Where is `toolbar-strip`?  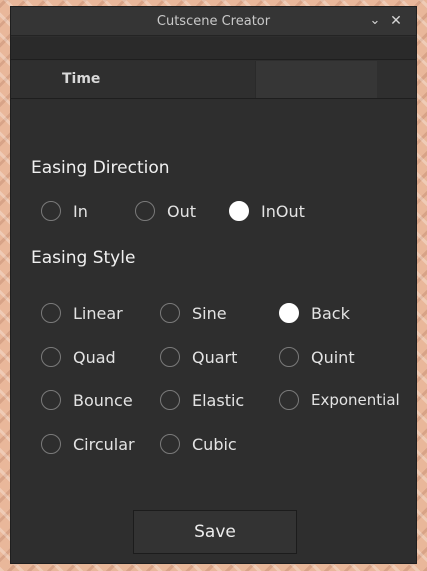 toolbar-strip is located at coordinates (213, 48).